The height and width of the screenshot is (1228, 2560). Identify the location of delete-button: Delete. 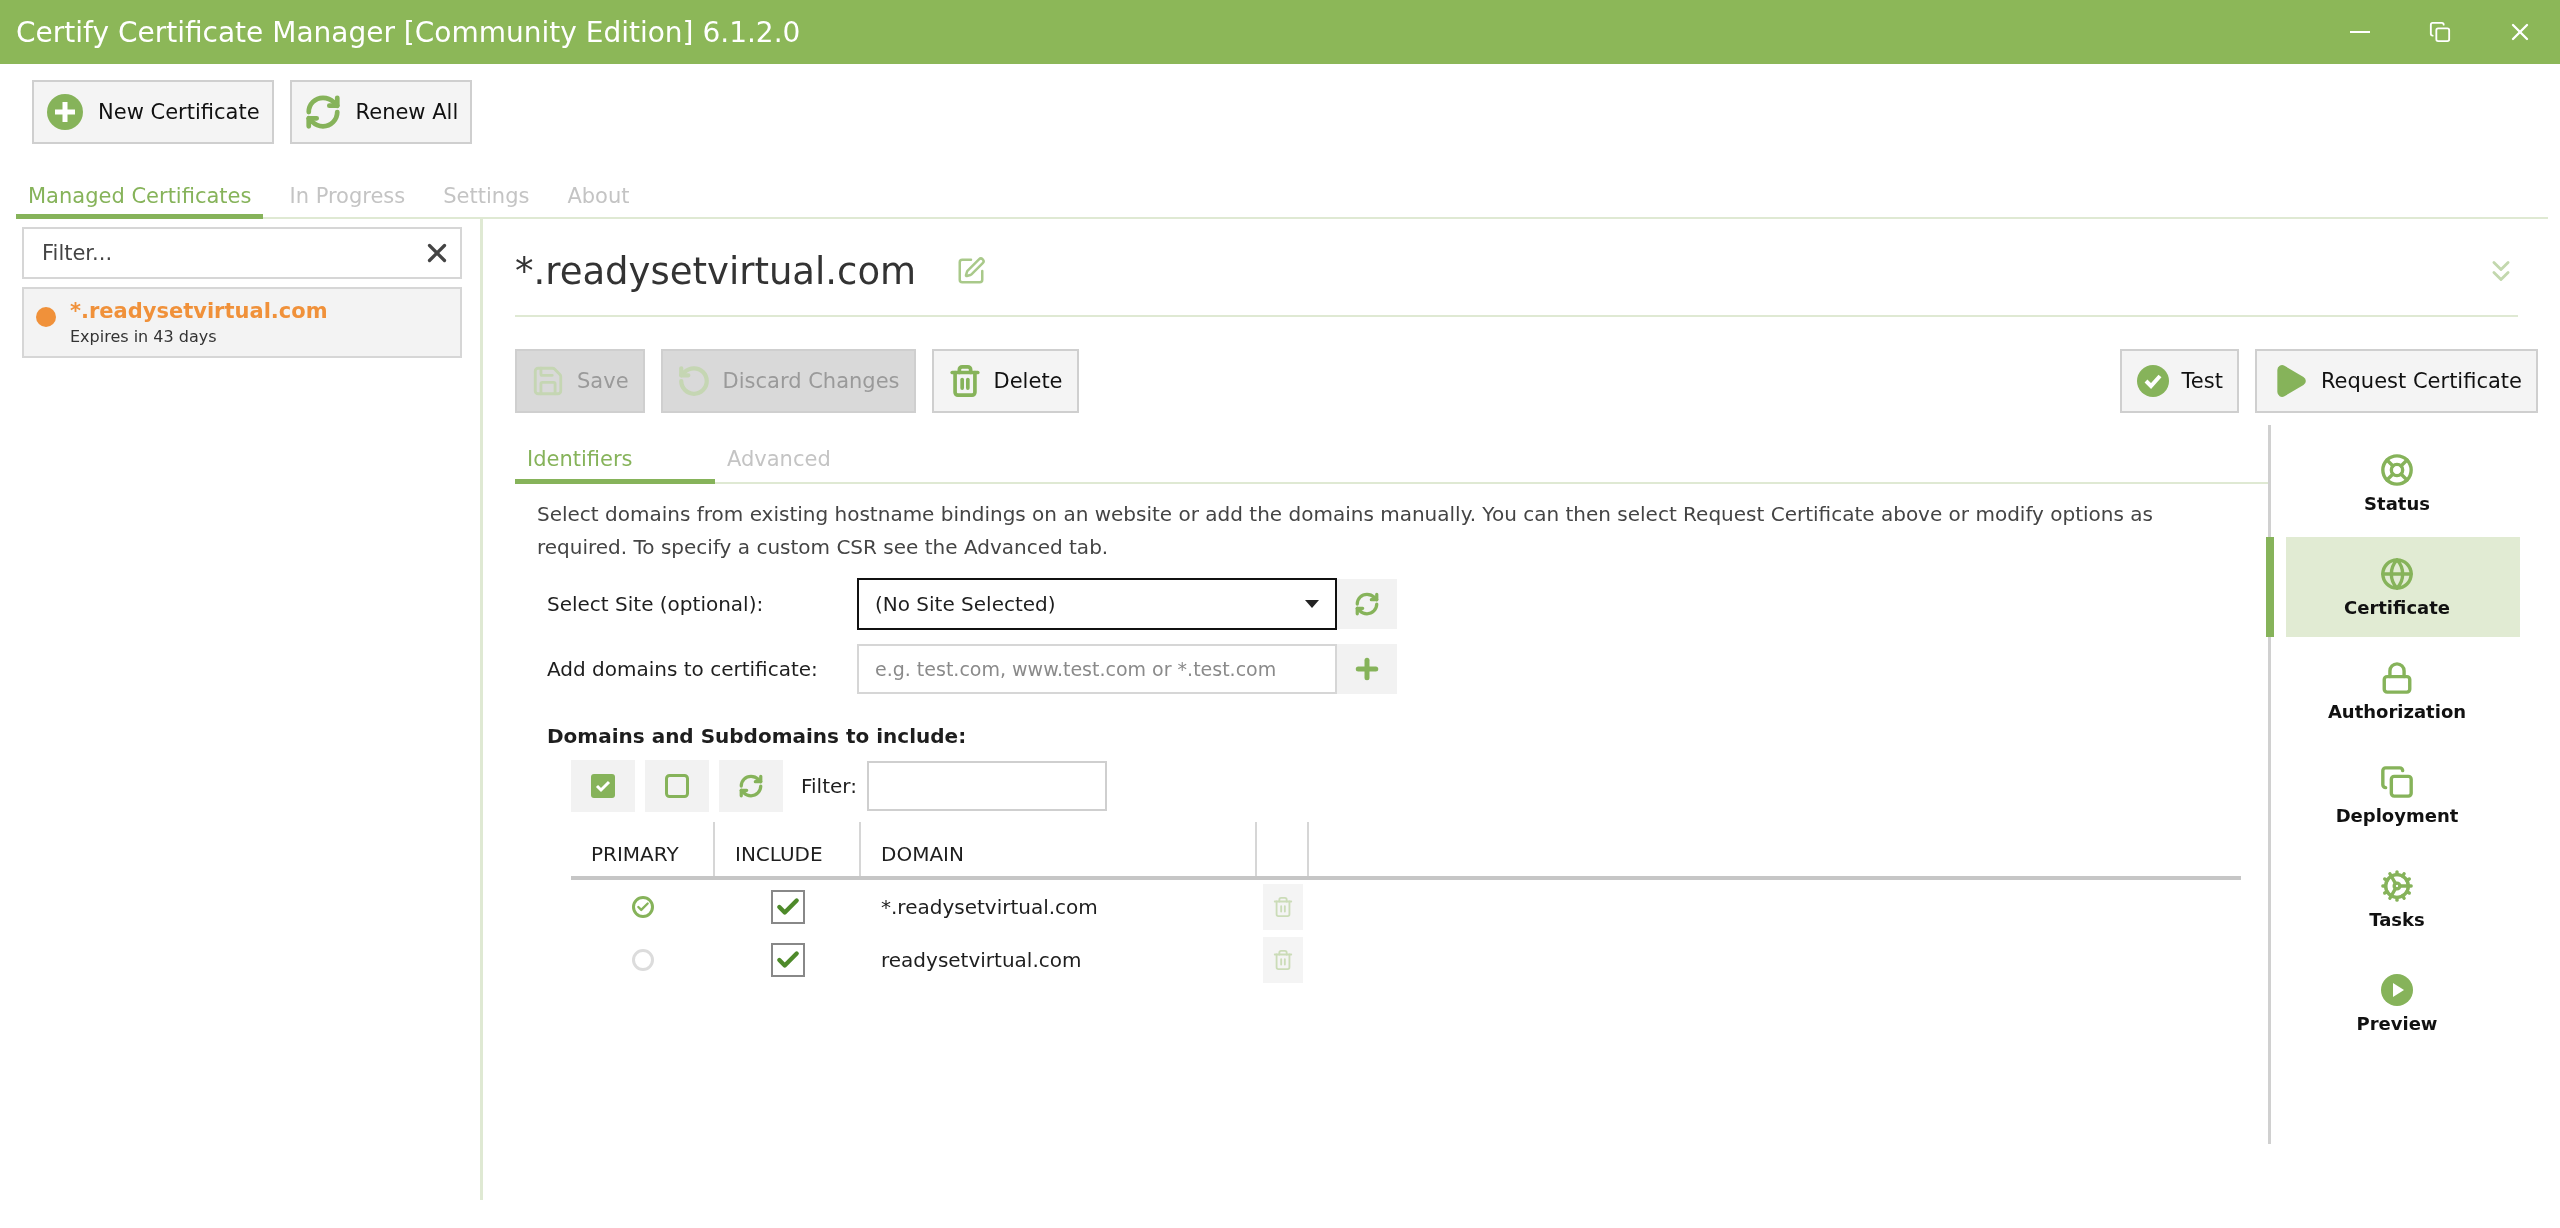
(1005, 381).